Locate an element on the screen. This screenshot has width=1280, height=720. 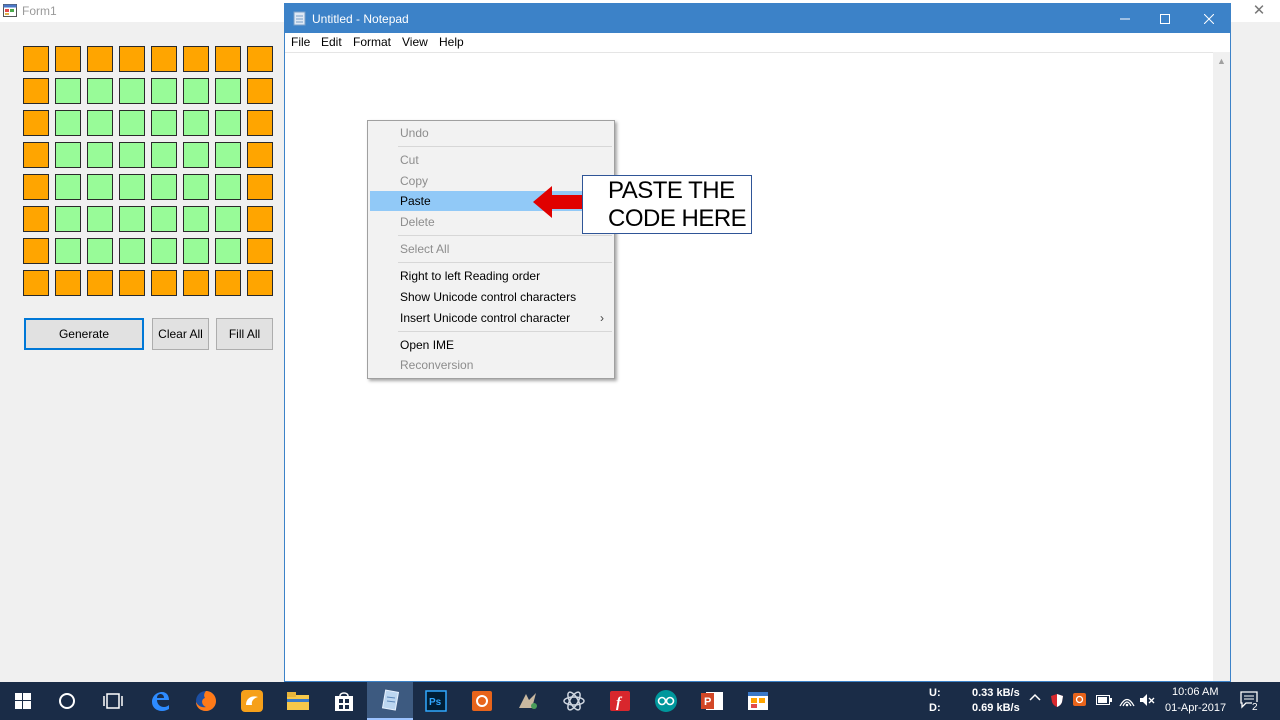
uc-browser-icon is located at coordinates (252, 701).